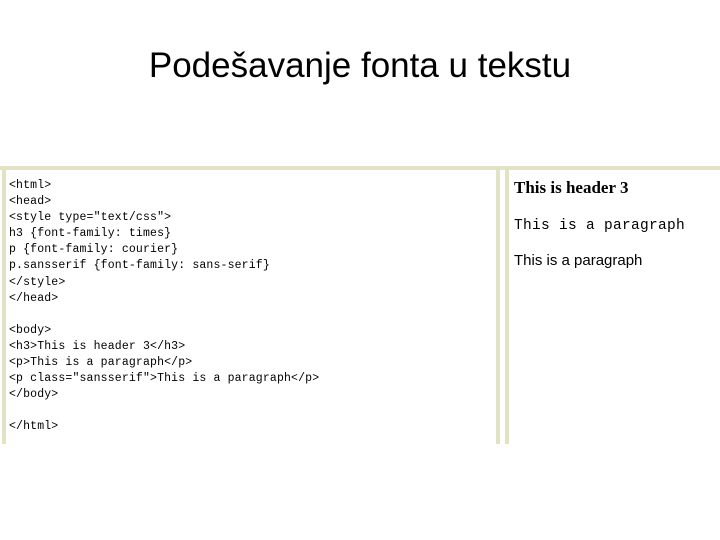 The image size is (720, 540). I want to click on frame-top-rule, so click(360, 168).